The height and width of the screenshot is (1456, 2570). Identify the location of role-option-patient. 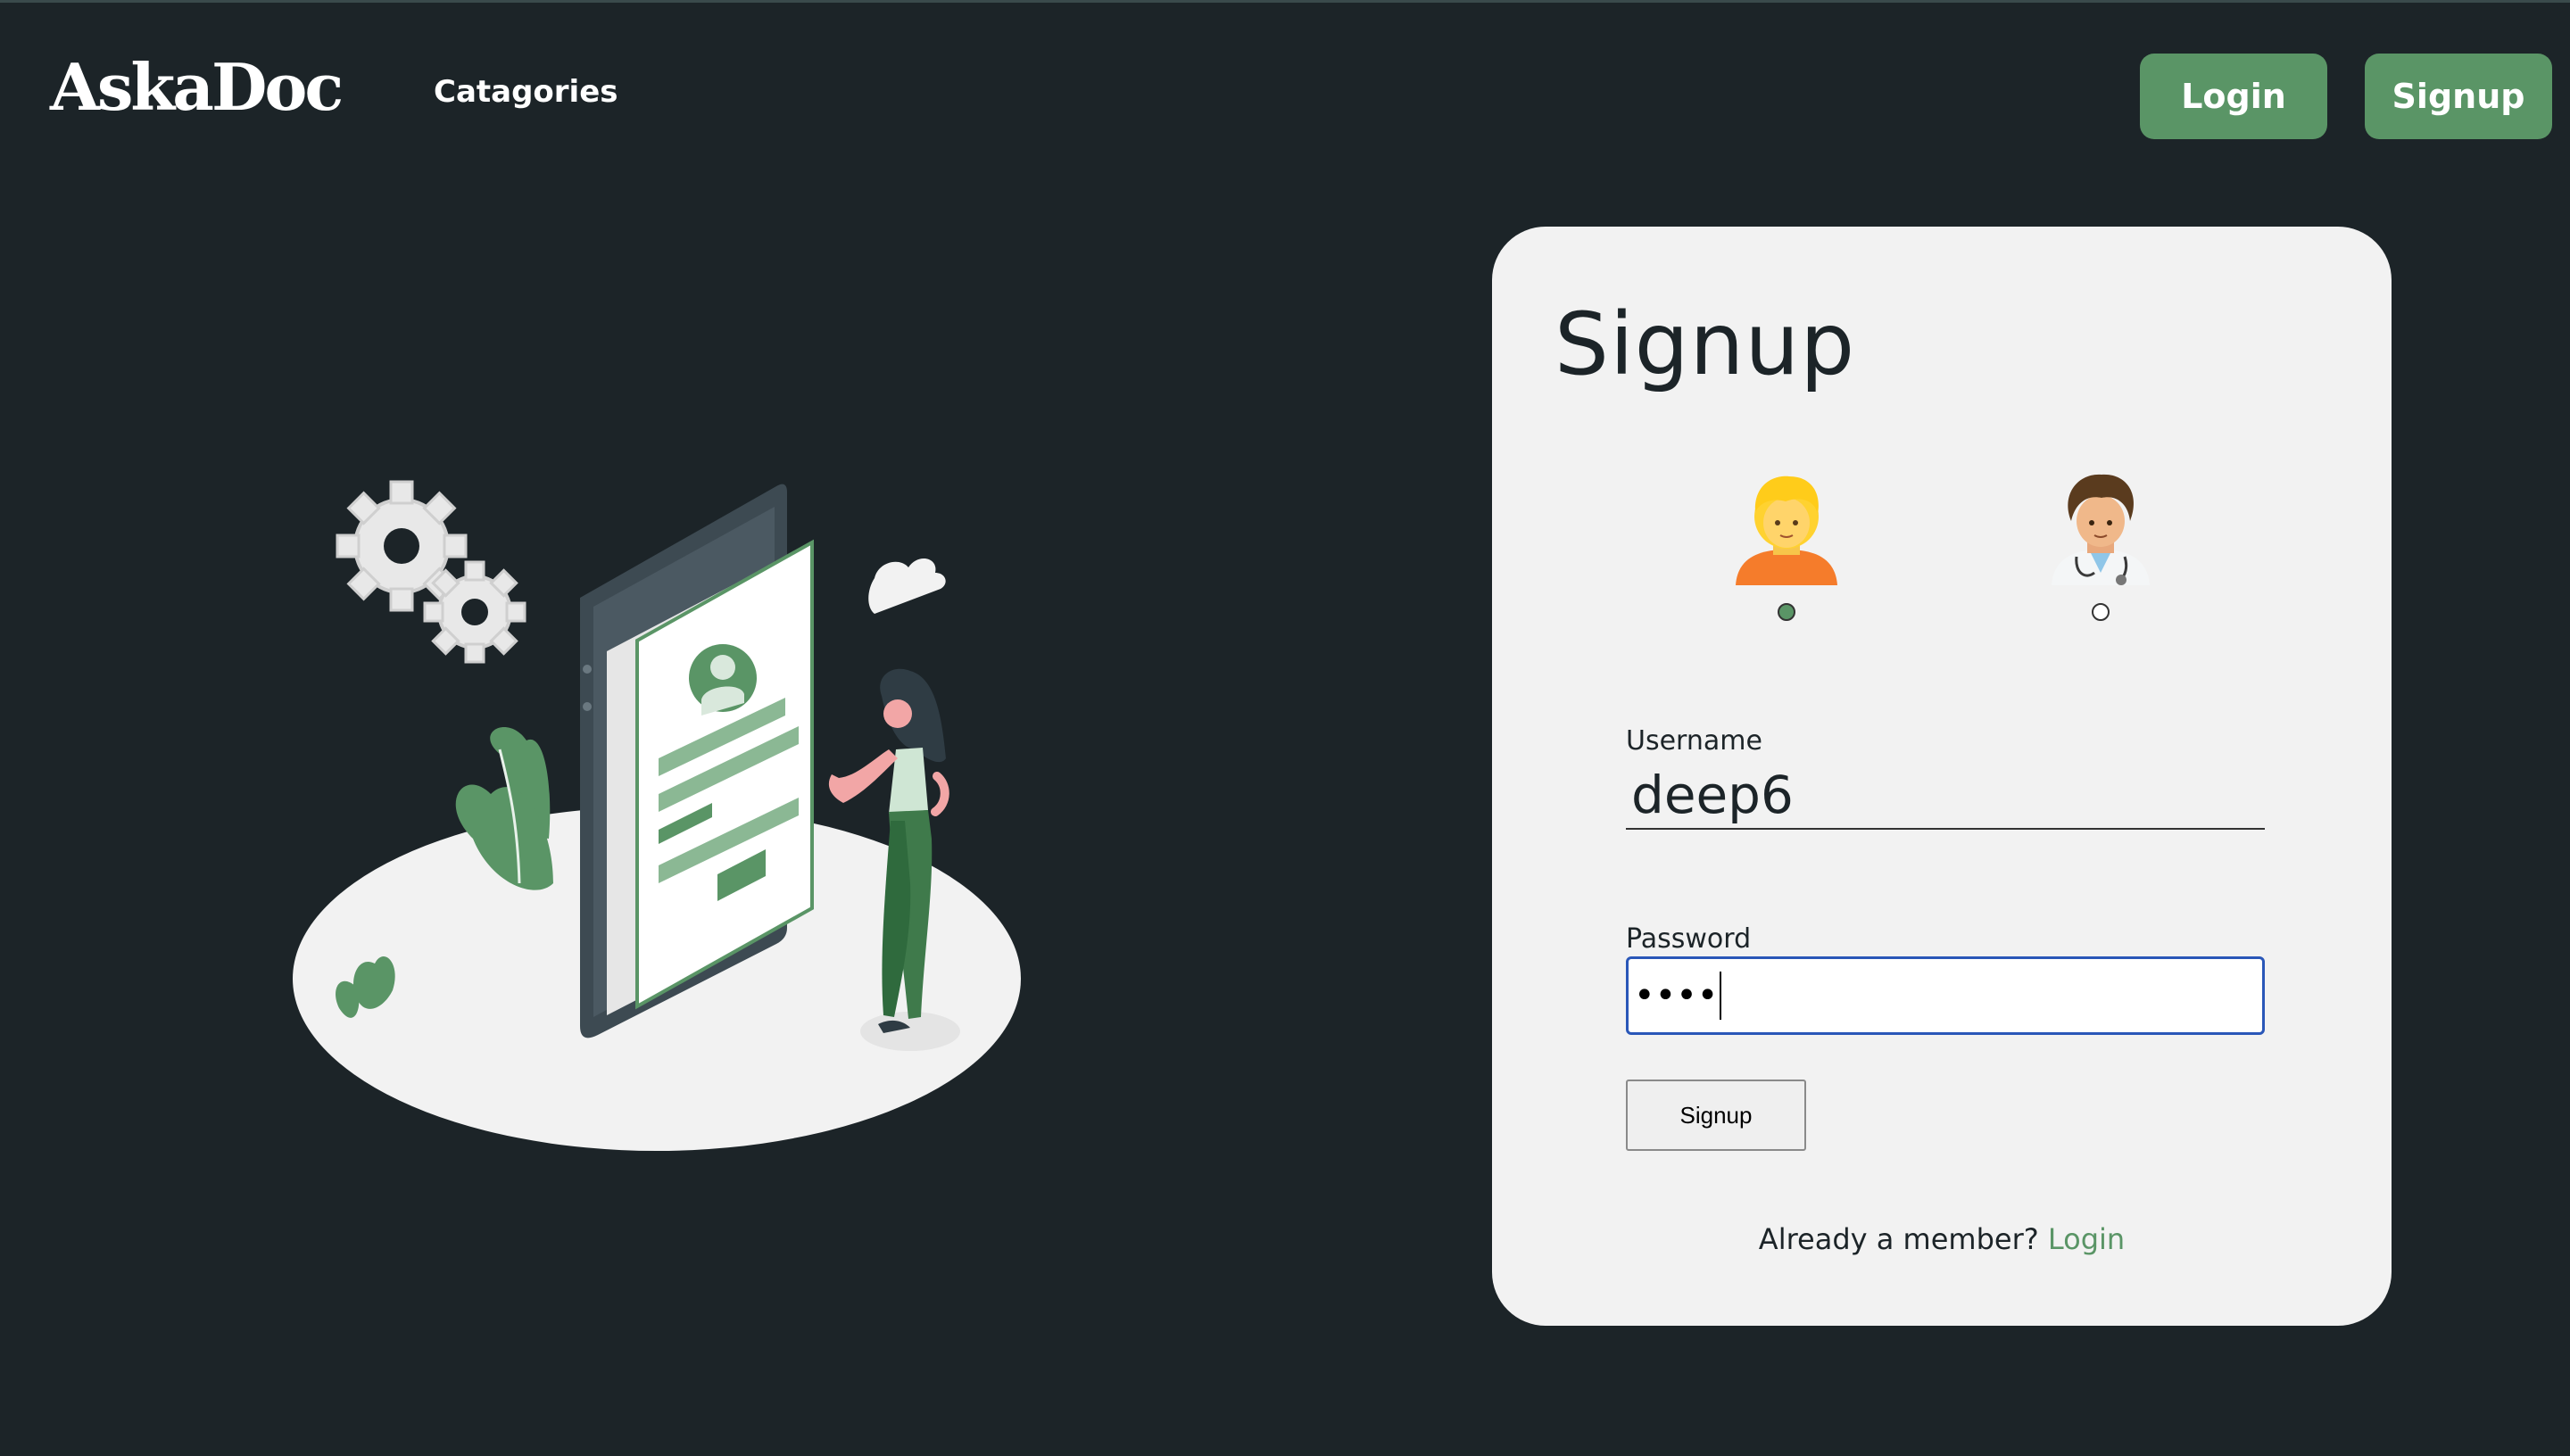
(1786, 544).